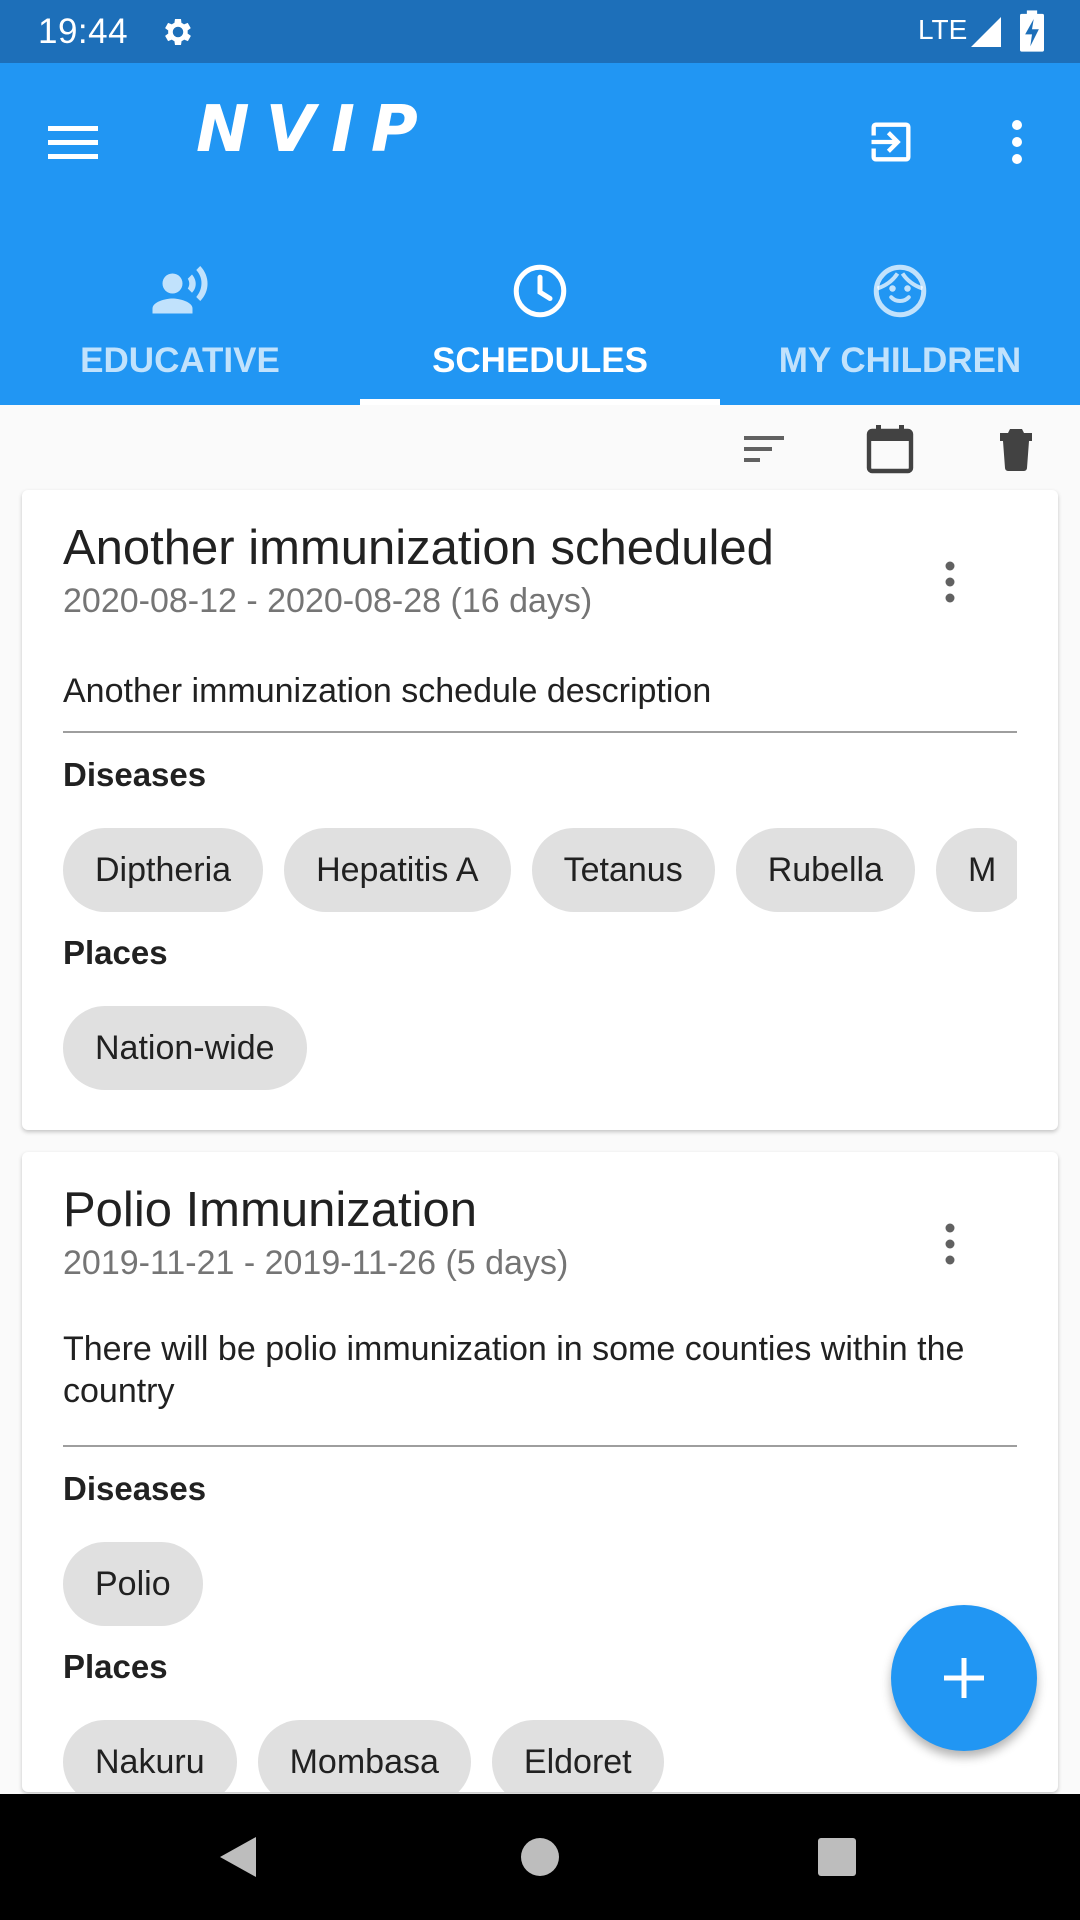 The width and height of the screenshot is (1080, 1920). I want to click on back-button, so click(237, 1857).